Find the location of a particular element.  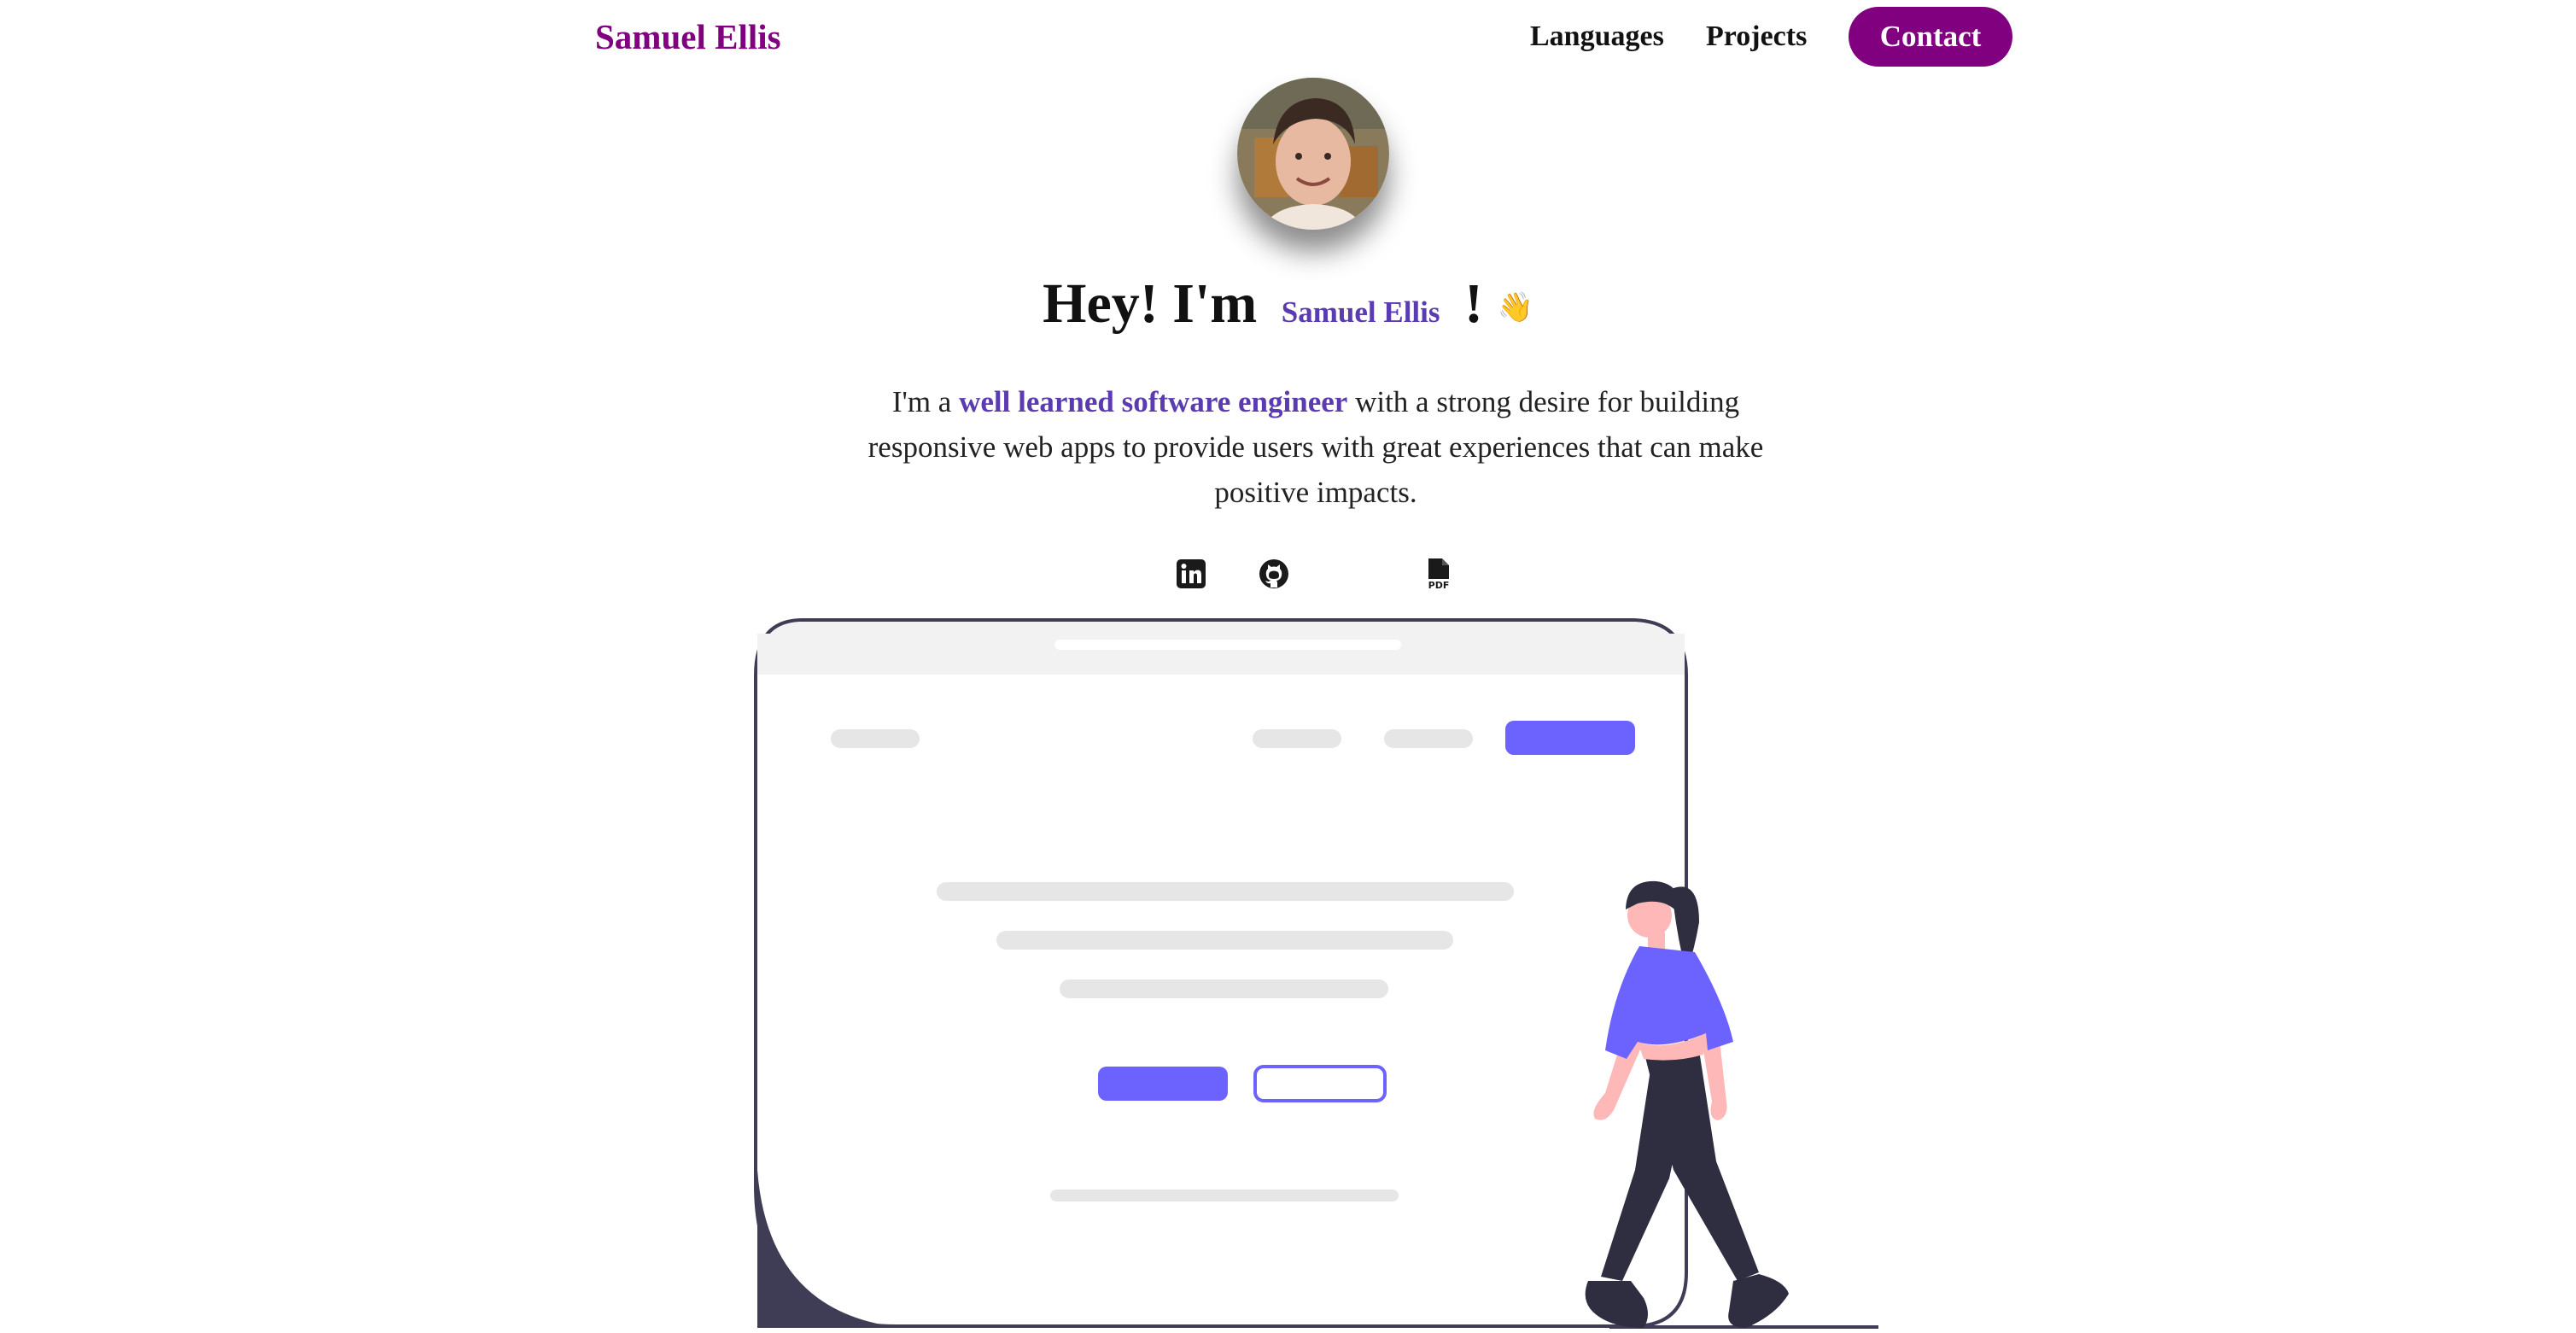

placeholder-cta is located at coordinates (1570, 738).